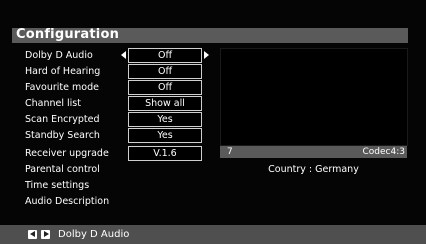  What do you see at coordinates (120, 169) in the screenshot?
I see `menu-item-parental-control: Parental control` at bounding box center [120, 169].